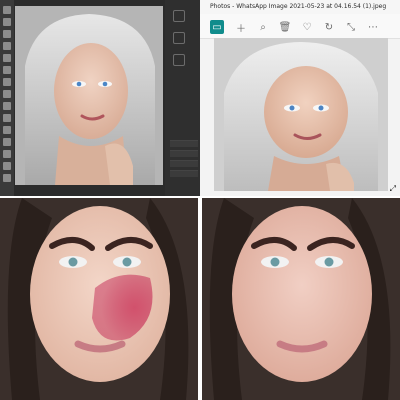  I want to click on pen-tool-icon, so click(7, 178).